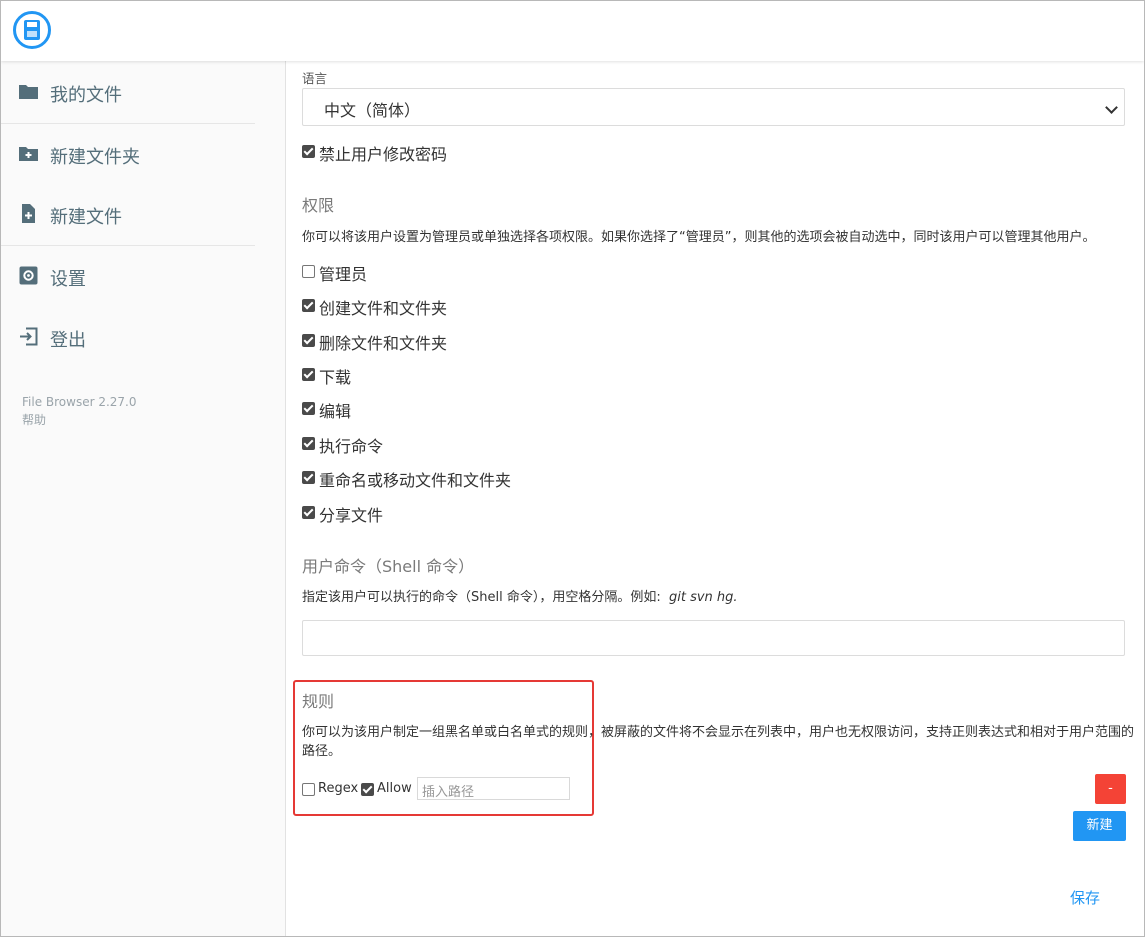 The image size is (1145, 937). I want to click on save-button: 保存, so click(1085, 897).